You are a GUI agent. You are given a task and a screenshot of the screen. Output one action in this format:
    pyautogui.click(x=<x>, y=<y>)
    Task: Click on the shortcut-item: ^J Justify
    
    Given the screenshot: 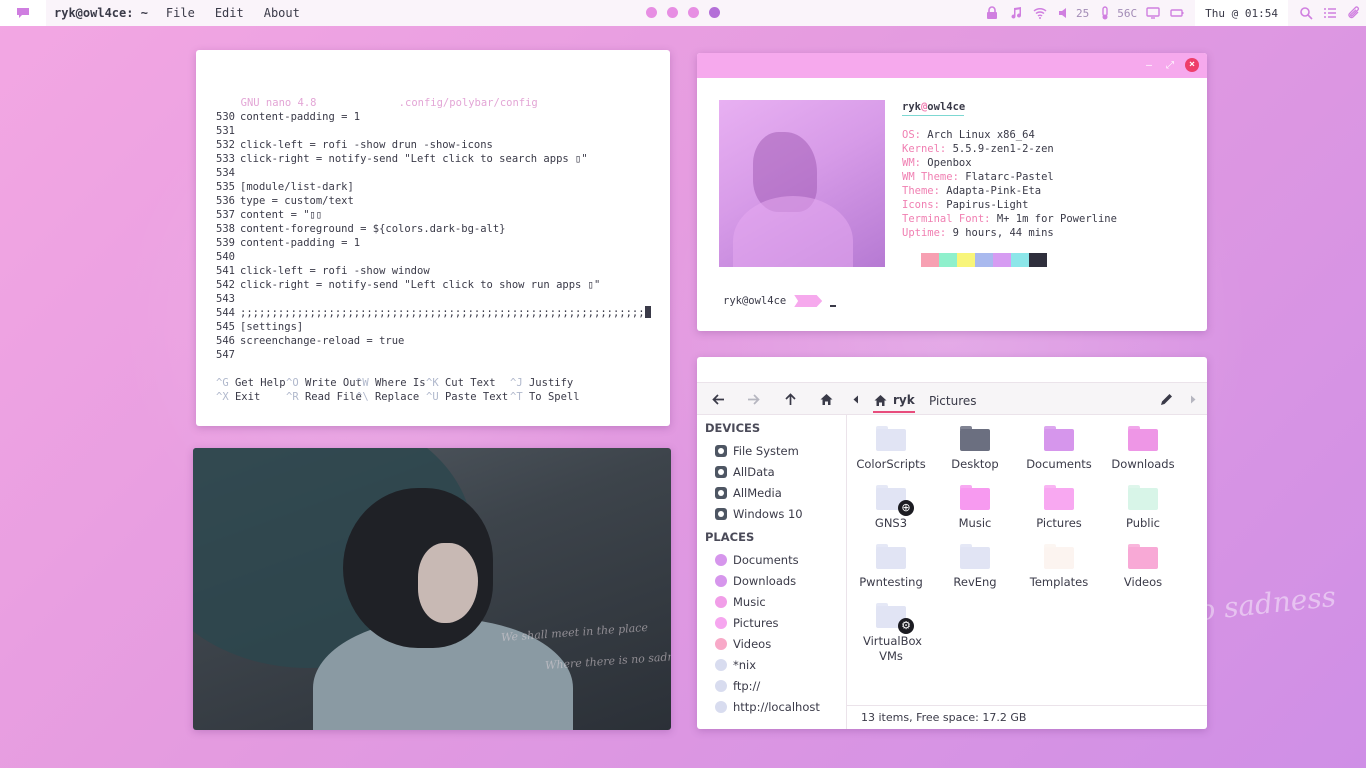 What is the action you would take?
    pyautogui.click(x=545, y=383)
    